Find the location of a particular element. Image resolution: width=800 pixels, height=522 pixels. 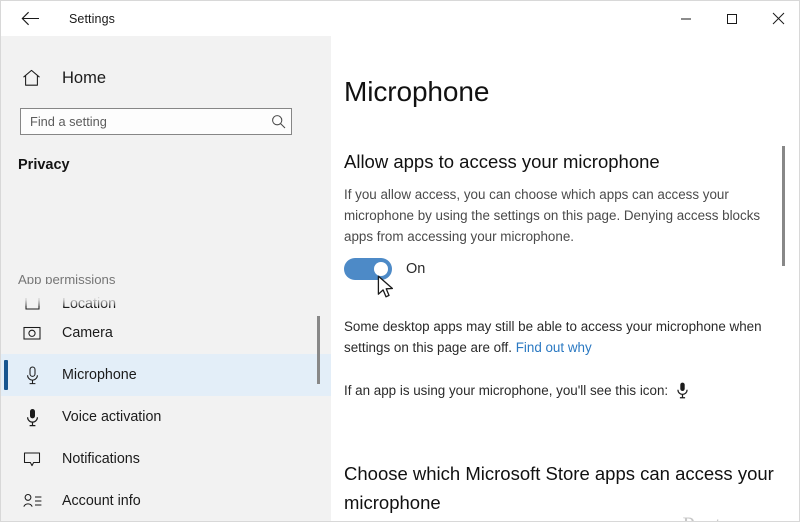

home-icon is located at coordinates (31, 78).